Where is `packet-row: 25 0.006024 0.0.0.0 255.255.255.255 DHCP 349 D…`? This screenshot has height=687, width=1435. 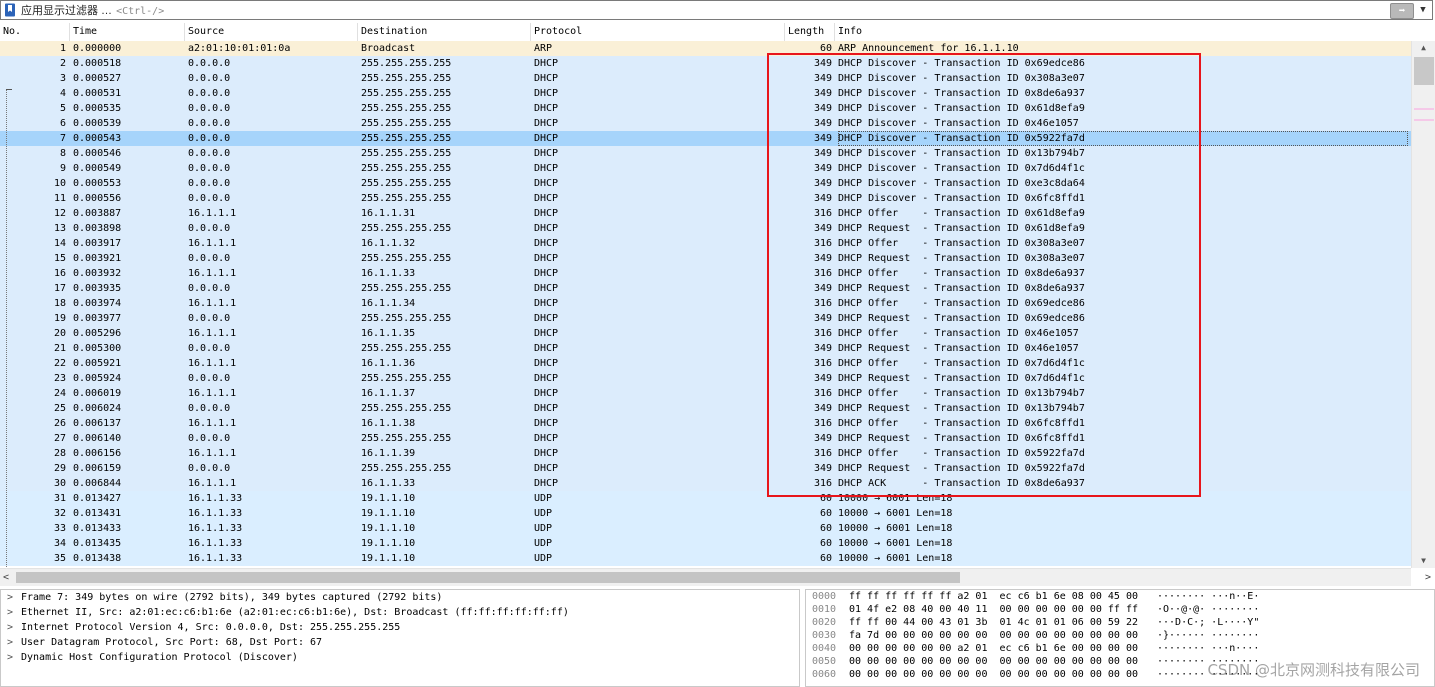 packet-row: 25 0.006024 0.0.0.0 255.255.255.255 DHCP 349 D… is located at coordinates (705, 408).